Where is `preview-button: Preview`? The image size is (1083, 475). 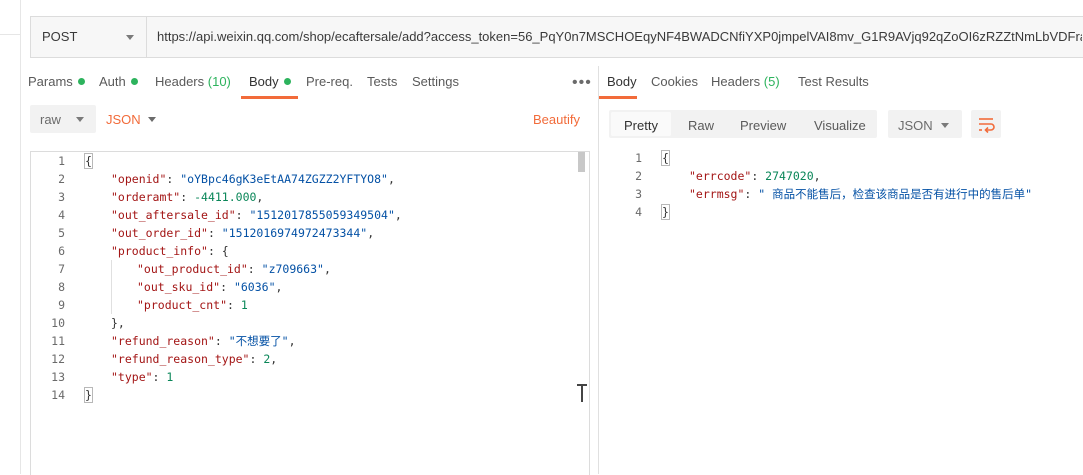
preview-button: Preview is located at coordinates (763, 125).